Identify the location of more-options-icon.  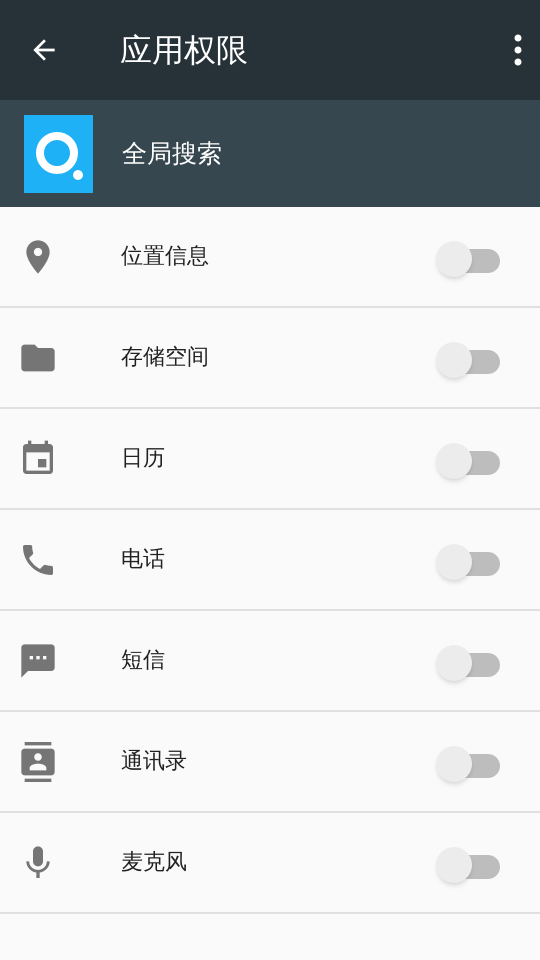
(518, 50).